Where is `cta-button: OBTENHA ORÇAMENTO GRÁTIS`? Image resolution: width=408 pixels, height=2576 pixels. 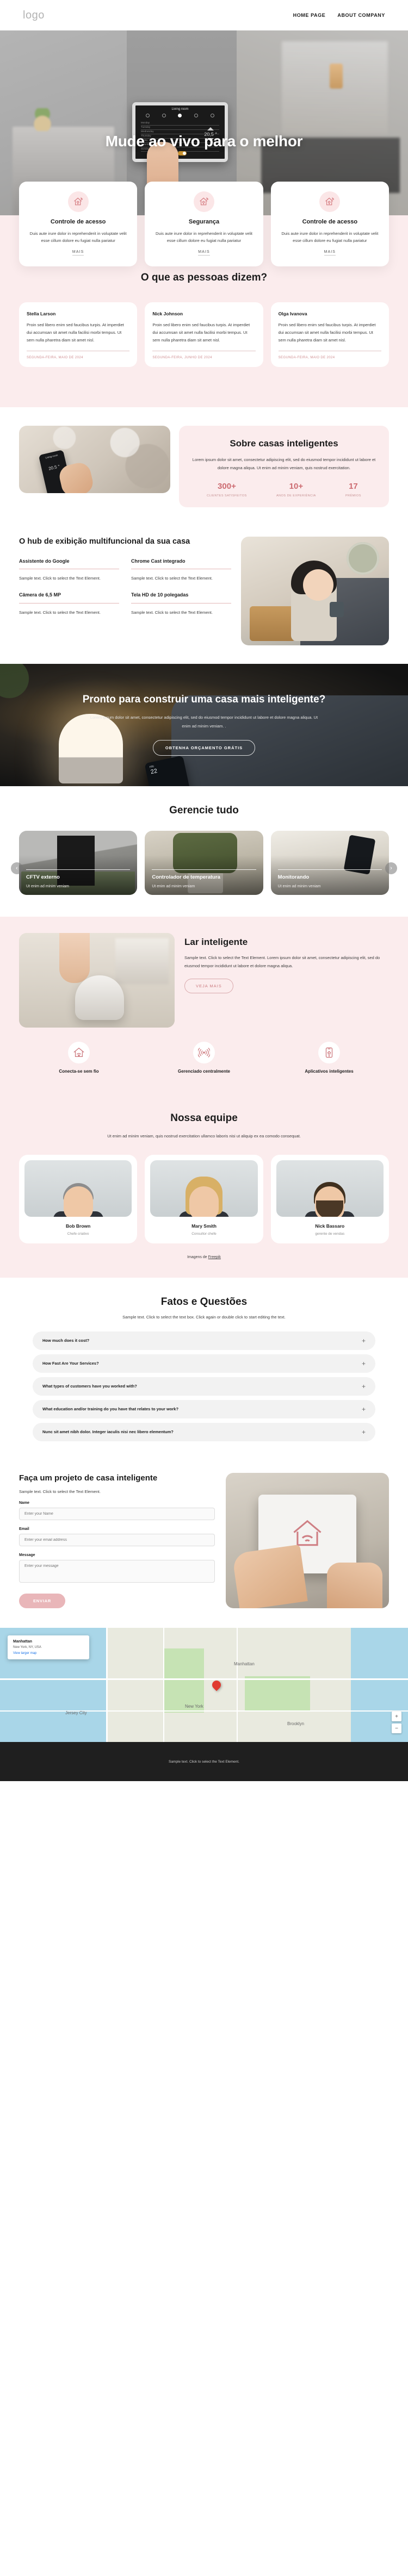 cta-button: OBTENHA ORÇAMENTO GRÁTIS is located at coordinates (204, 748).